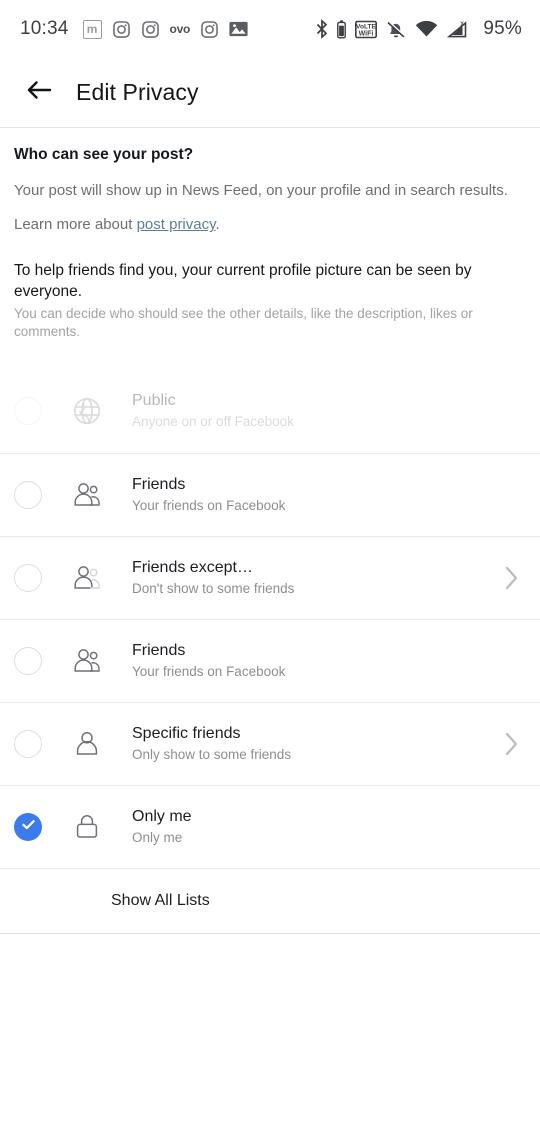  Describe the element at coordinates (162, 816) in the screenshot. I see `option-title: Only me` at that location.